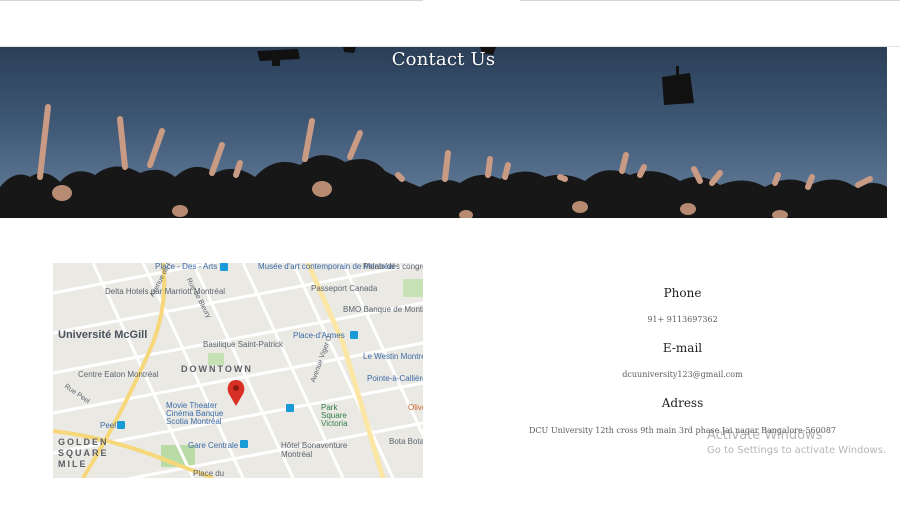 Image resolution: width=900 pixels, height=506 pixels. What do you see at coordinates (344, 288) in the screenshot?
I see `map-label: Passeport Canada` at bounding box center [344, 288].